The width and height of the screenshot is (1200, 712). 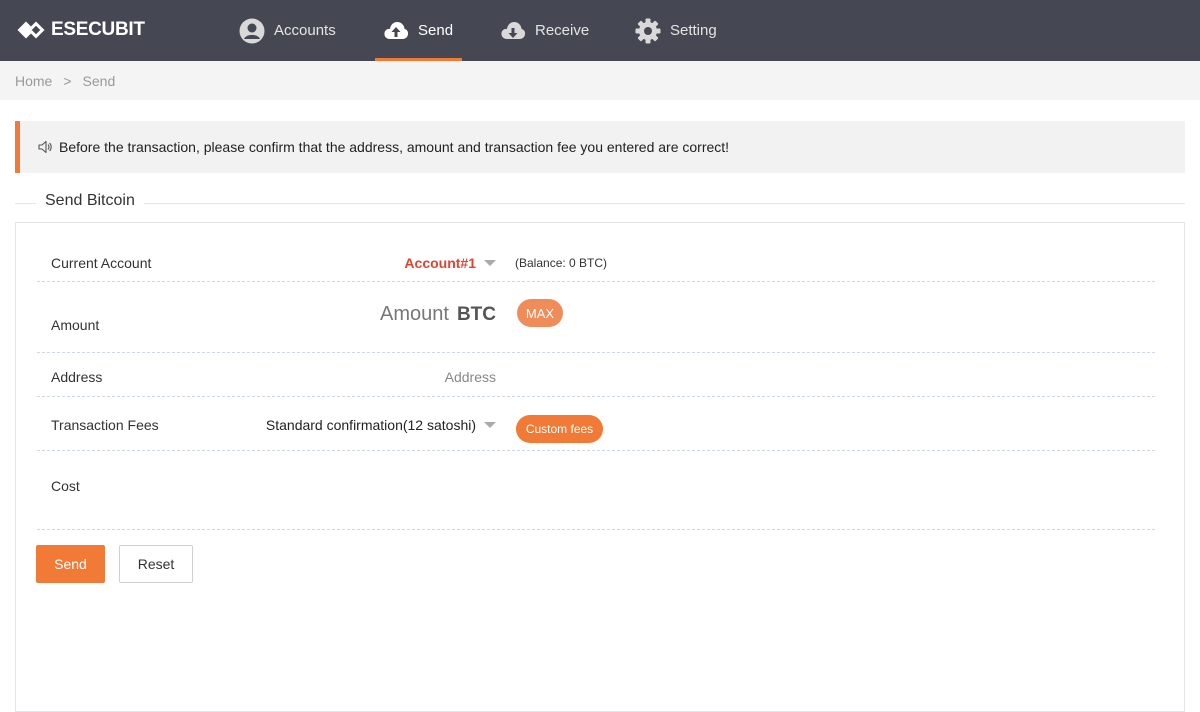 What do you see at coordinates (99, 80) in the screenshot?
I see `breadcrumb-current: Send` at bounding box center [99, 80].